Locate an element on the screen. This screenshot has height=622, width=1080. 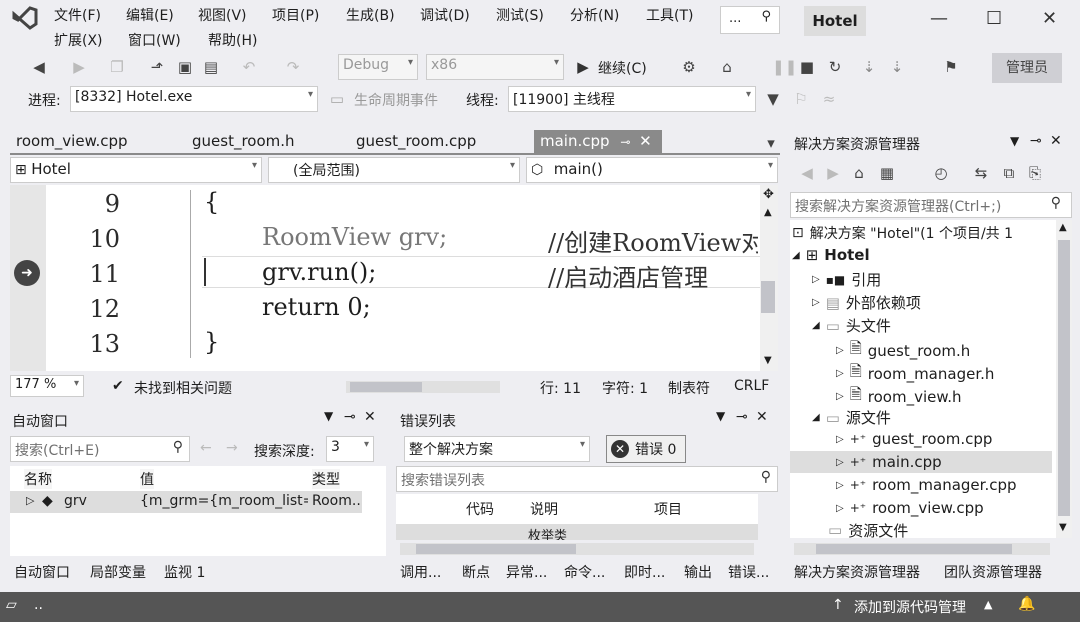
error-scope-dropdown: 整个解决方案 ▾ is located at coordinates (497, 449).